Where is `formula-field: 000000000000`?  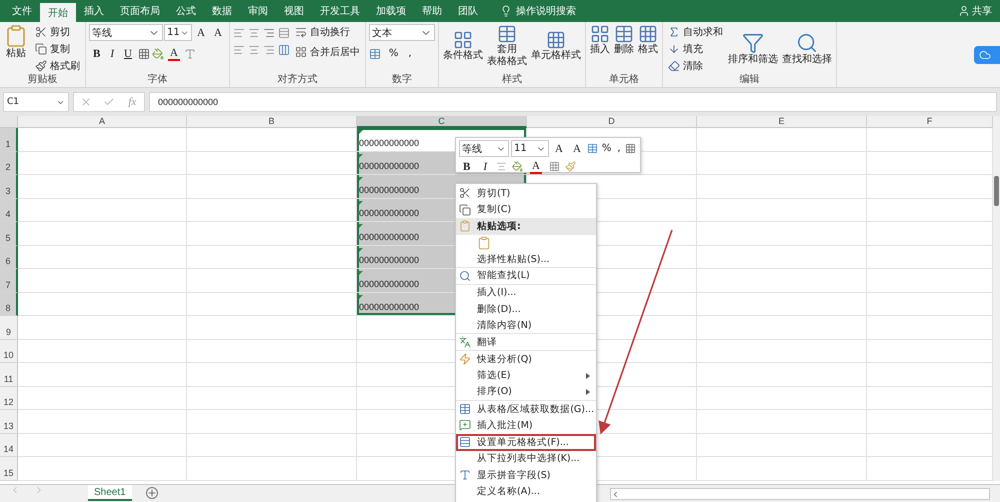
formula-field: 000000000000 is located at coordinates (573, 102).